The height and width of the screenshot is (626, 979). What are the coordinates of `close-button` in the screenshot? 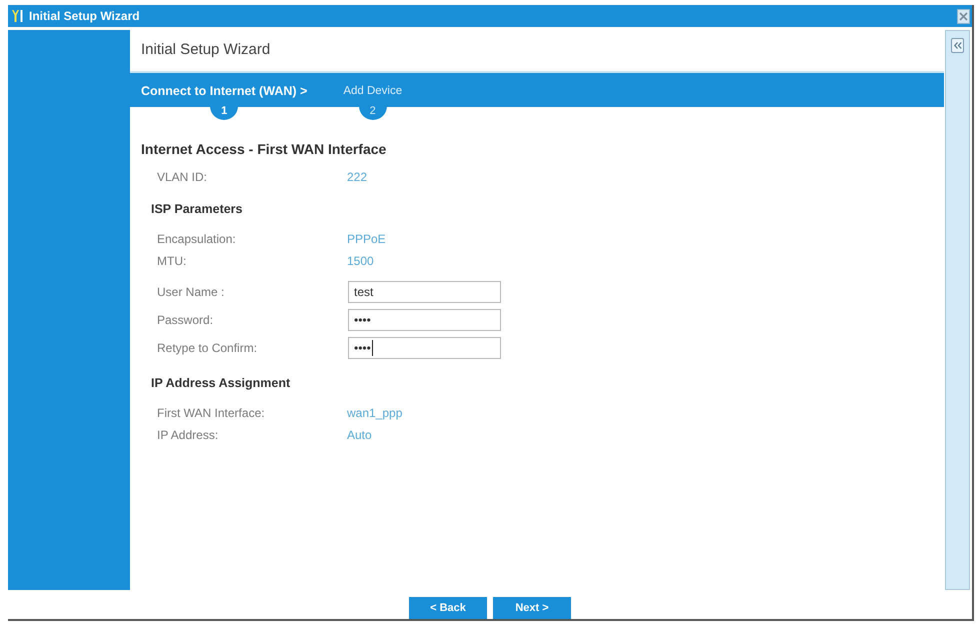 It's located at (963, 16).